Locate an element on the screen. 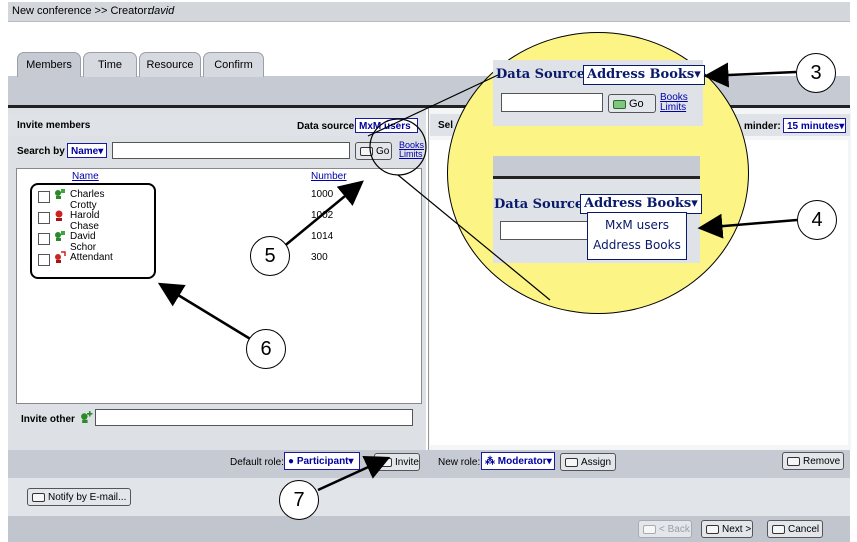  invite-button: Invite is located at coordinates (397, 462).